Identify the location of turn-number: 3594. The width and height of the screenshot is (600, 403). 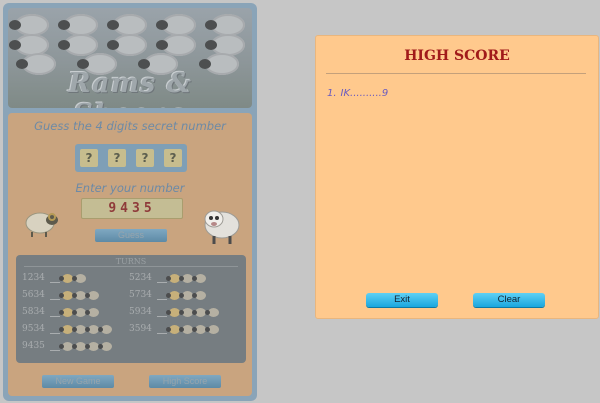
(140, 329).